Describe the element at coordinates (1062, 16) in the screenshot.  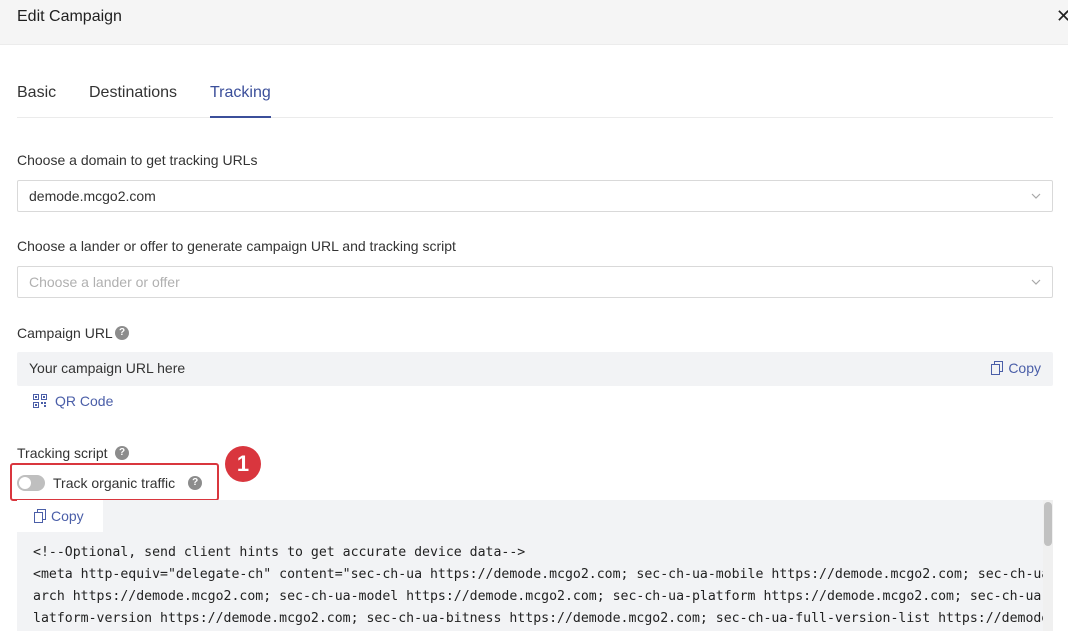
I see `close-icon: ✕` at that location.